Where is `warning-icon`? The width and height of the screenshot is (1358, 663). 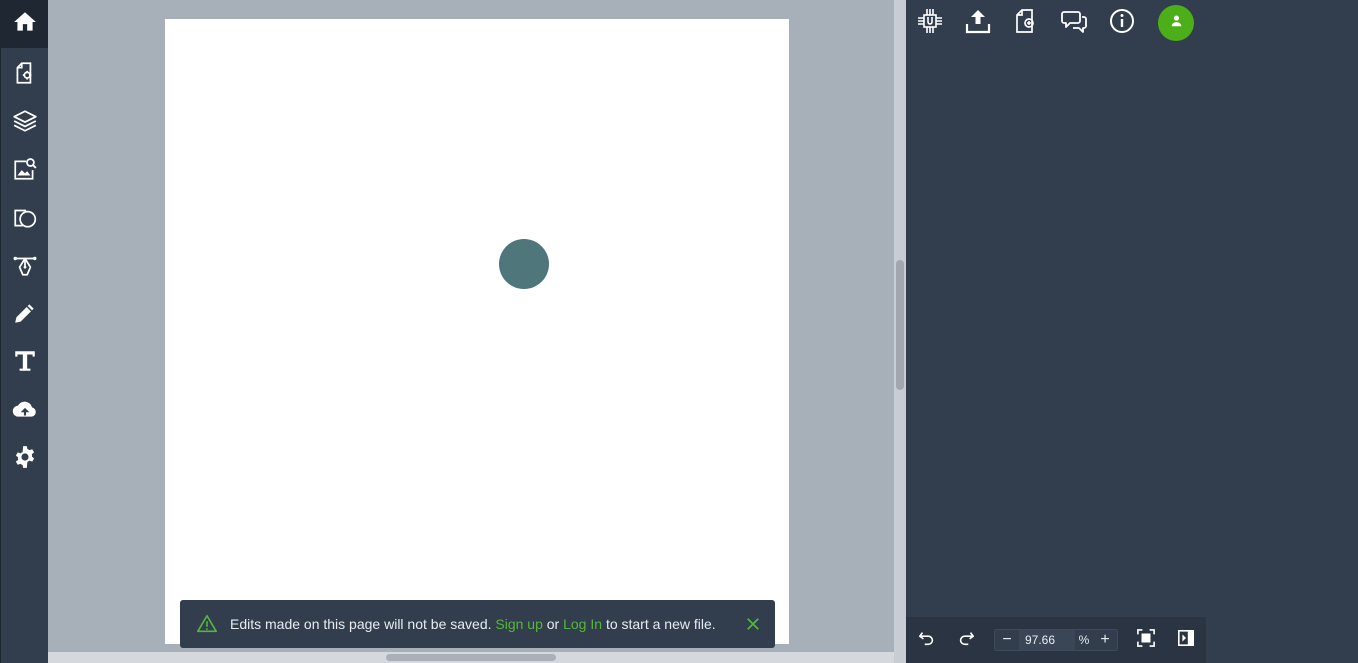 warning-icon is located at coordinates (207, 624).